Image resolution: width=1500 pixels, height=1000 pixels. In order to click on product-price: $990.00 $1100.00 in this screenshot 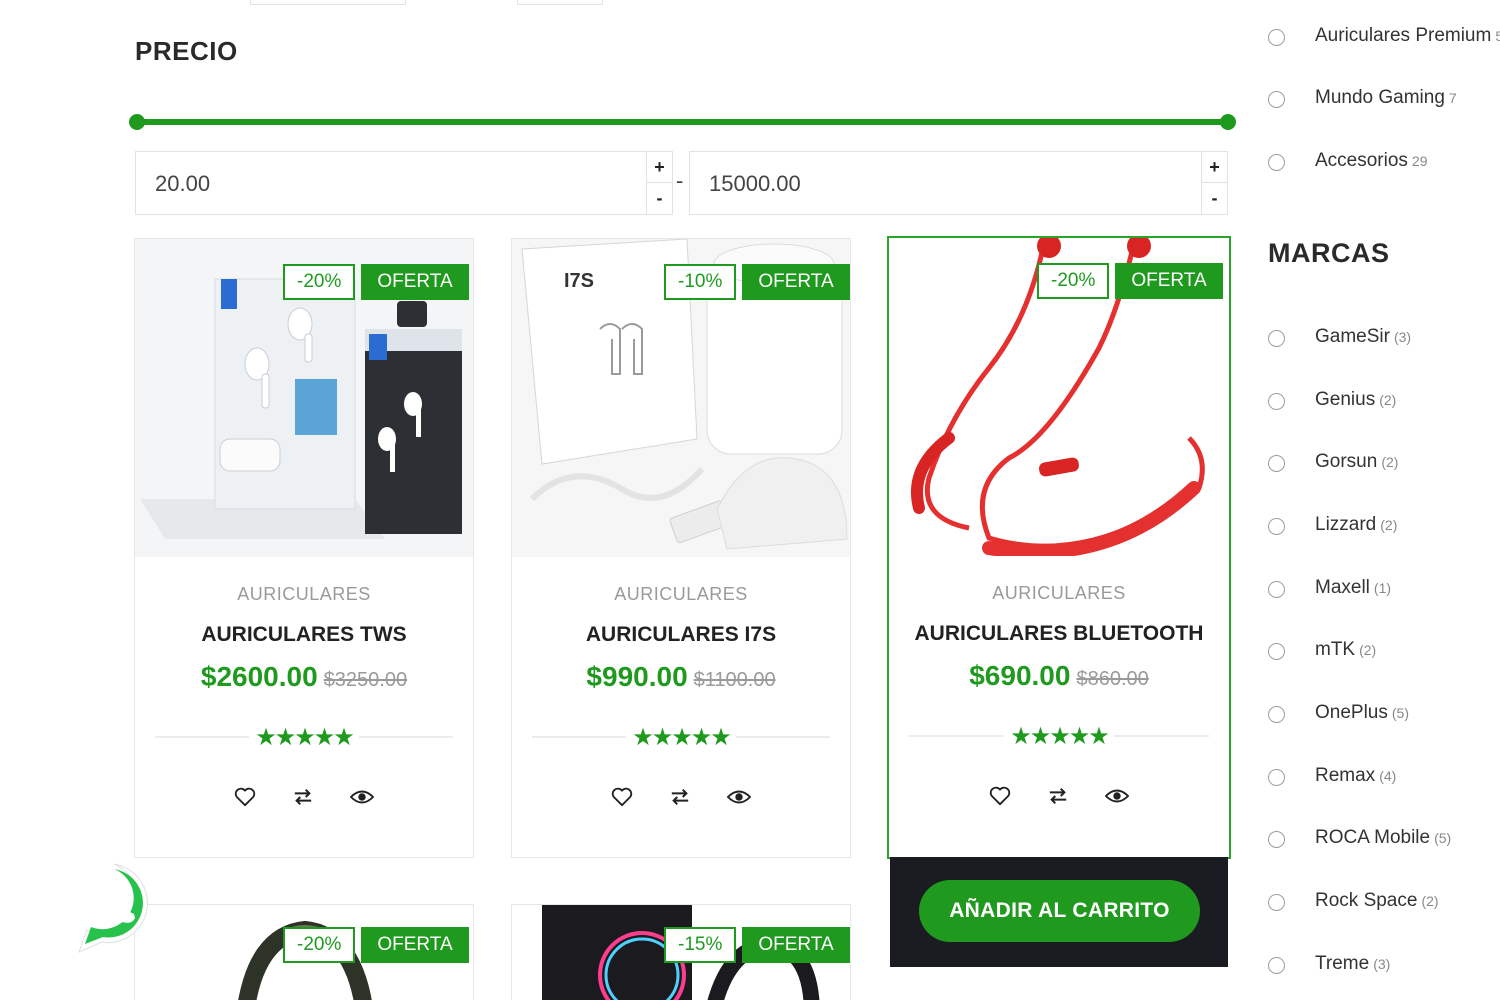, I will do `click(681, 677)`.